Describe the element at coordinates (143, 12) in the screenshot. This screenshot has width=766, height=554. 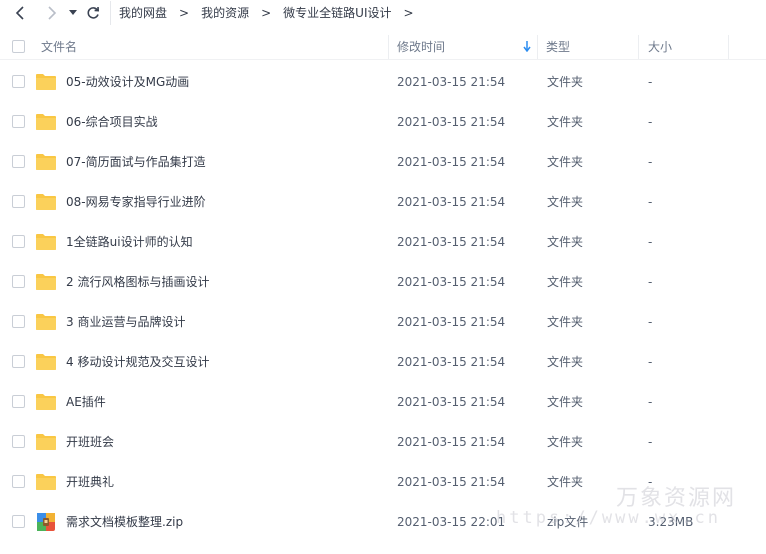
I see `breadcrumb-item-my-disk: 我的网盘` at that location.